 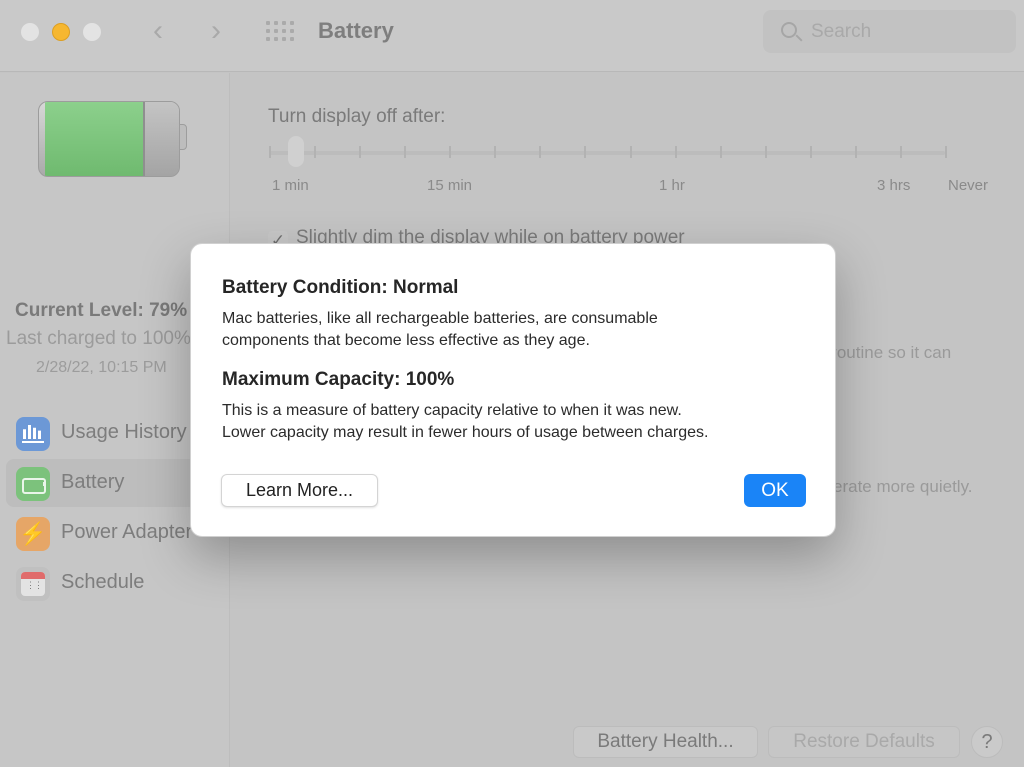 I want to click on search-input: Search, so click(x=889, y=31).